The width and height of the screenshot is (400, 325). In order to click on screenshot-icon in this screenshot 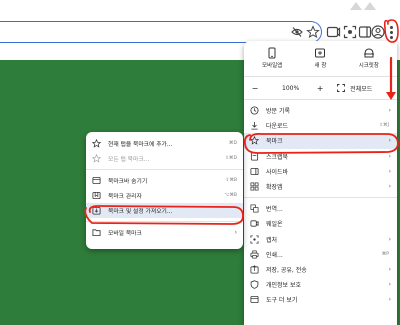, I will do `click(350, 32)`.